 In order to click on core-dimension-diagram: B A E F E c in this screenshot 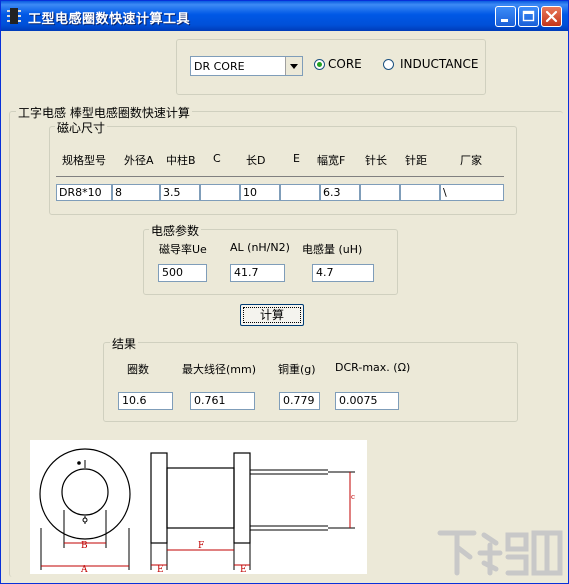, I will do `click(198, 507)`.